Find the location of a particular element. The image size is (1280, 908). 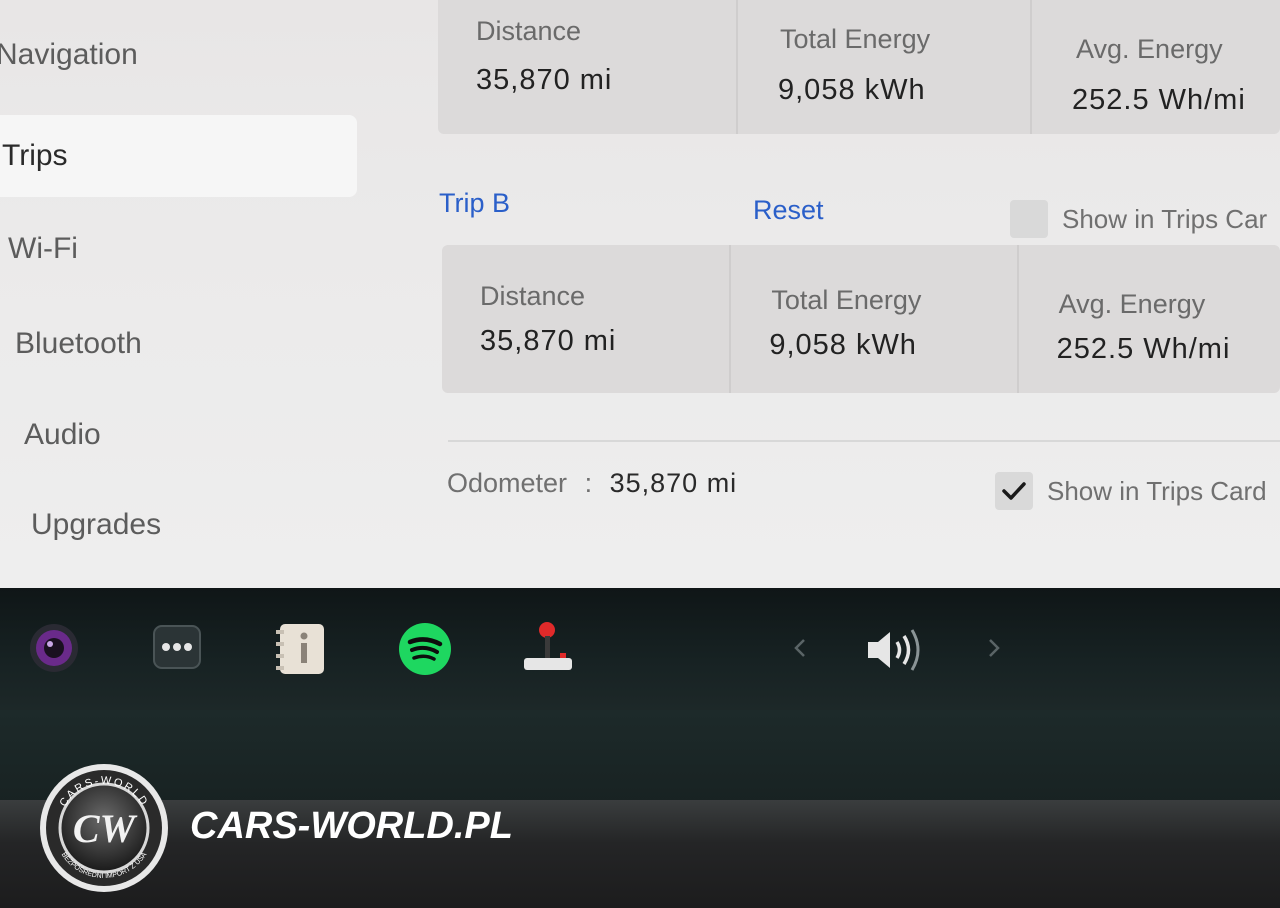

odometer-show-label: Show in Trips Card is located at coordinates (1157, 490).